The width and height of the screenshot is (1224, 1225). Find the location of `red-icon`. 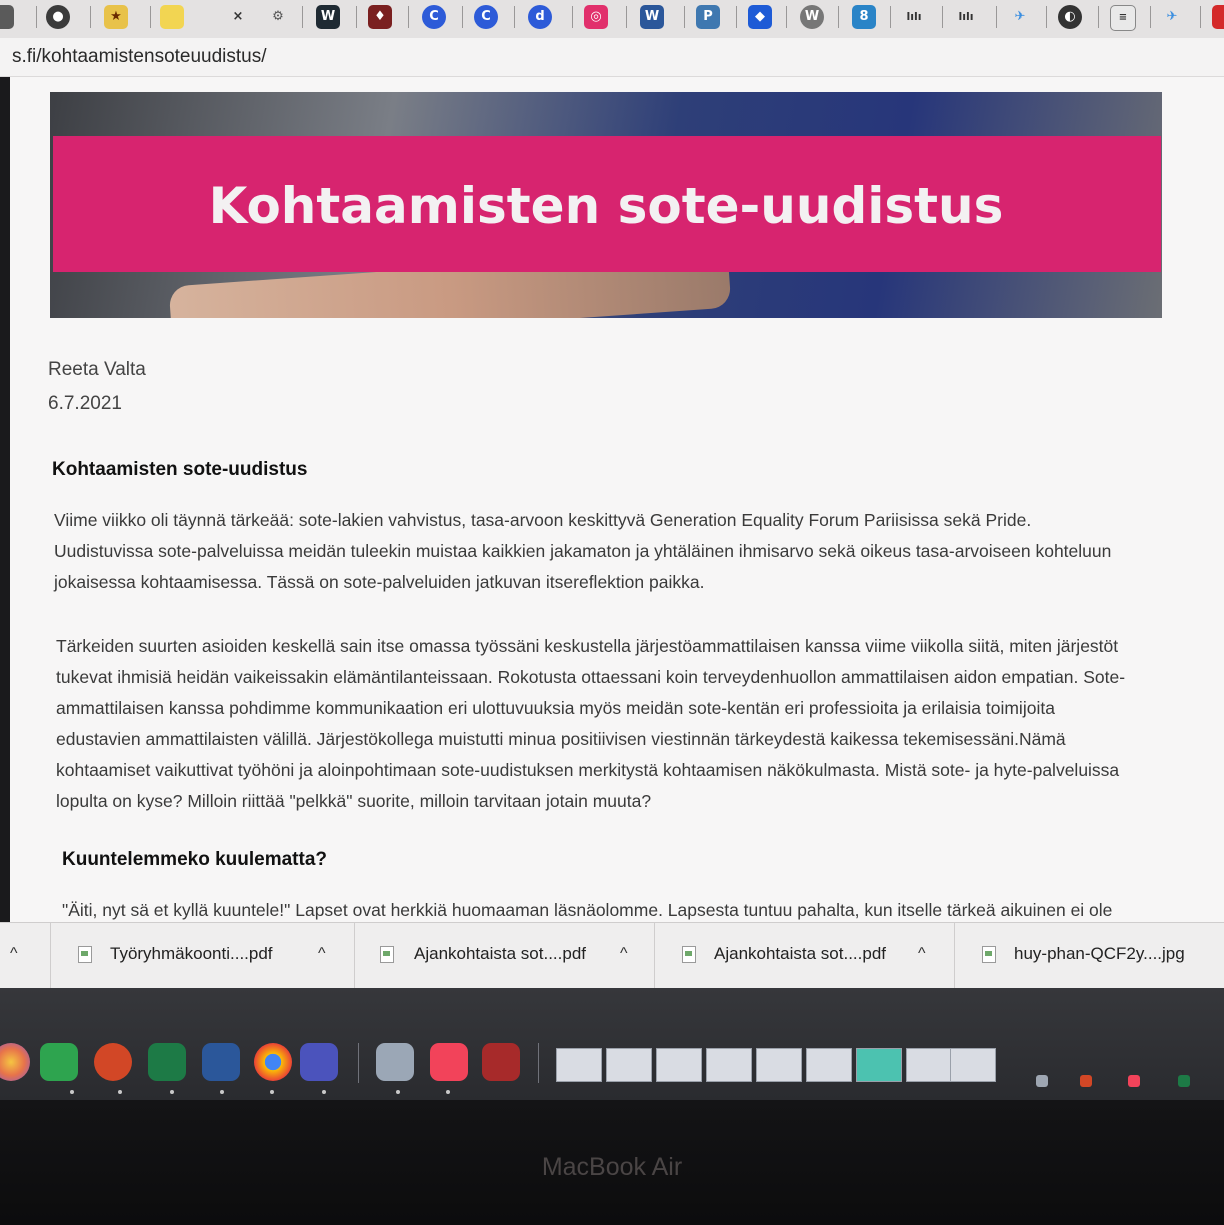

red-icon is located at coordinates (1218, 17).